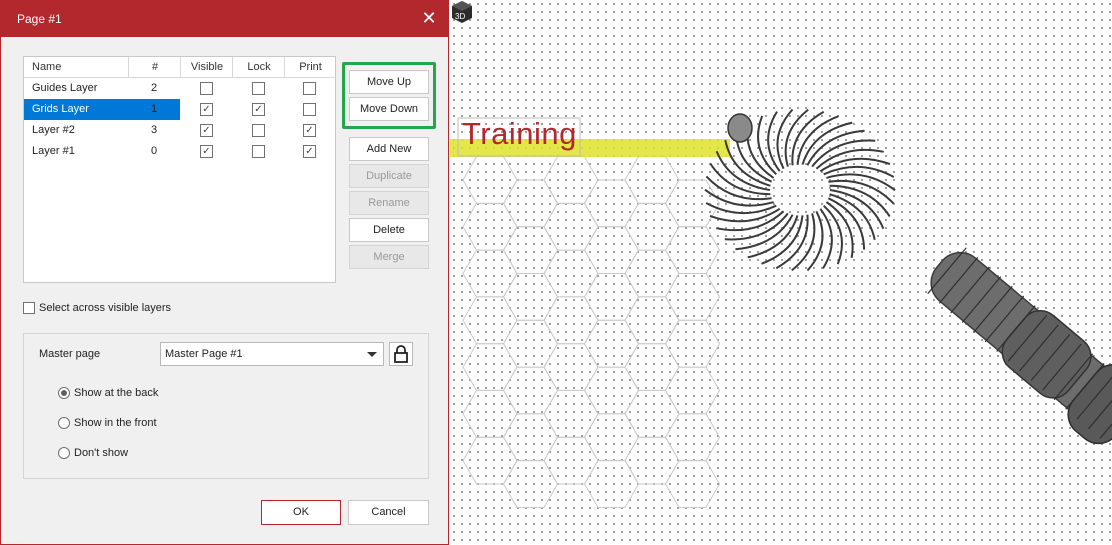 This screenshot has height=545, width=1112. What do you see at coordinates (179, 109) in the screenshot?
I see `table-row: Grids Layer 1 ✓ ✓` at bounding box center [179, 109].